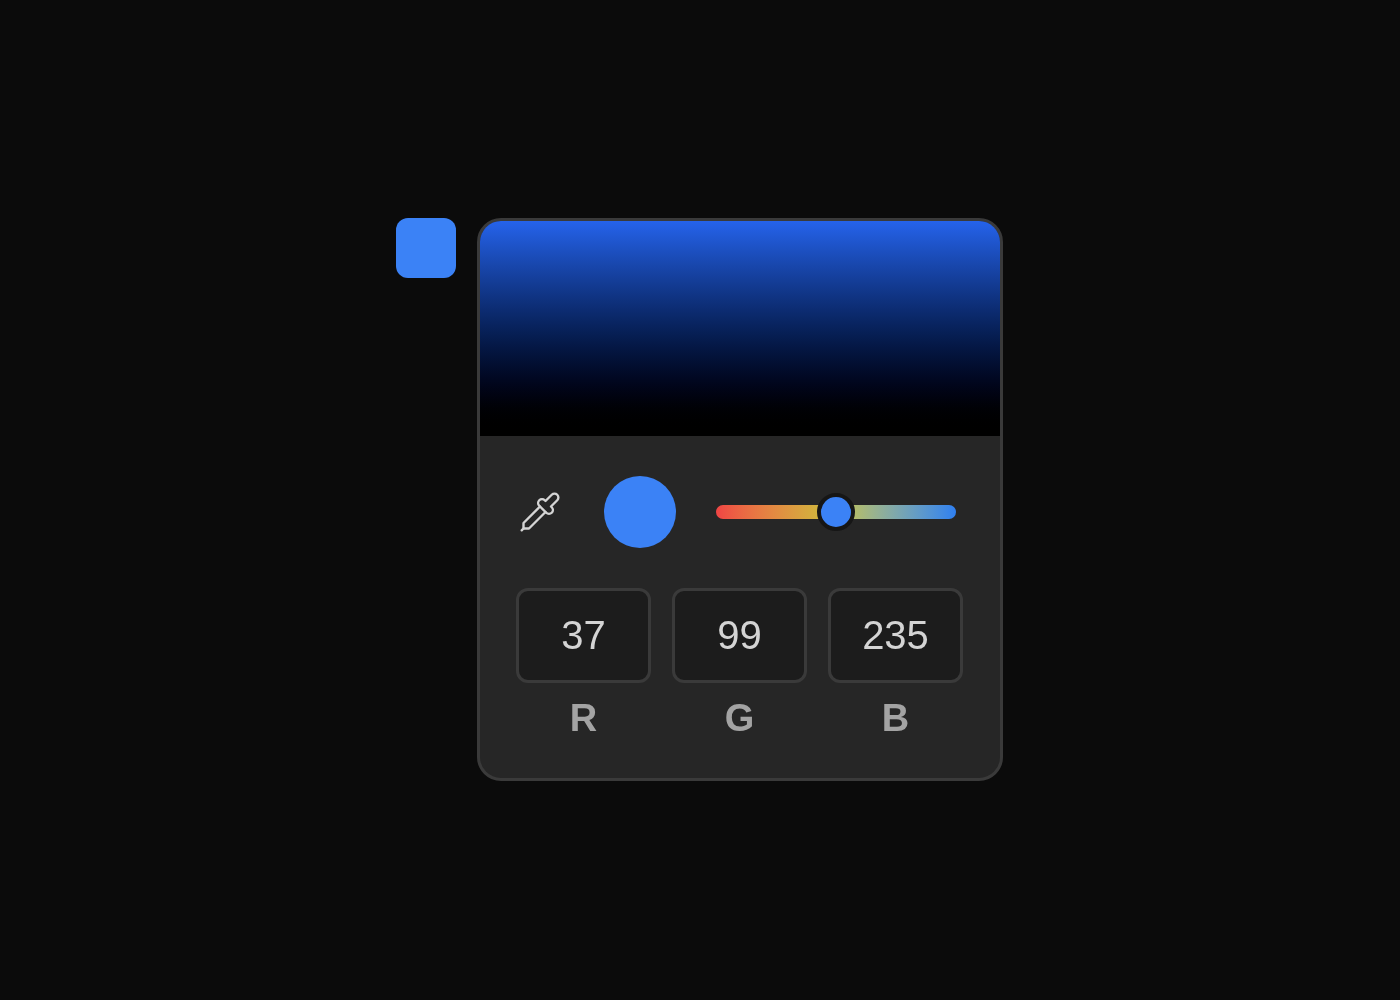  What do you see at coordinates (540, 512) in the screenshot?
I see `eyedropper-icon` at bounding box center [540, 512].